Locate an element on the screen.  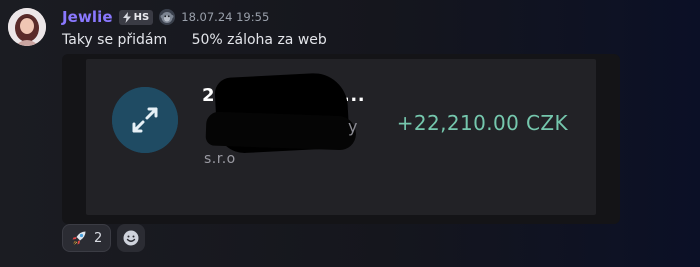
user-avatar is located at coordinates (27, 27).